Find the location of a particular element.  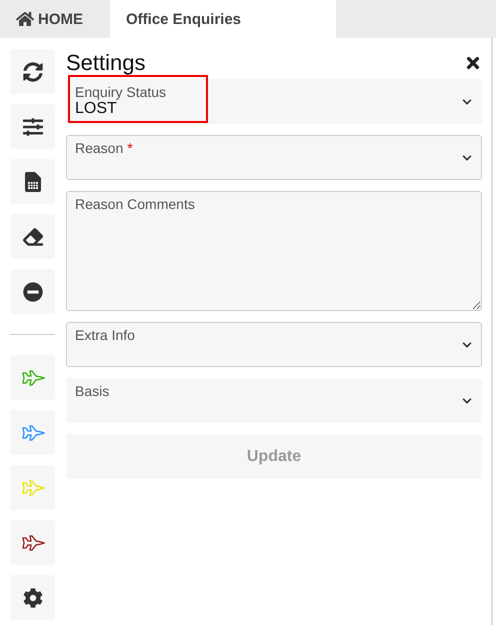

refresh-icon is located at coordinates (32, 72).